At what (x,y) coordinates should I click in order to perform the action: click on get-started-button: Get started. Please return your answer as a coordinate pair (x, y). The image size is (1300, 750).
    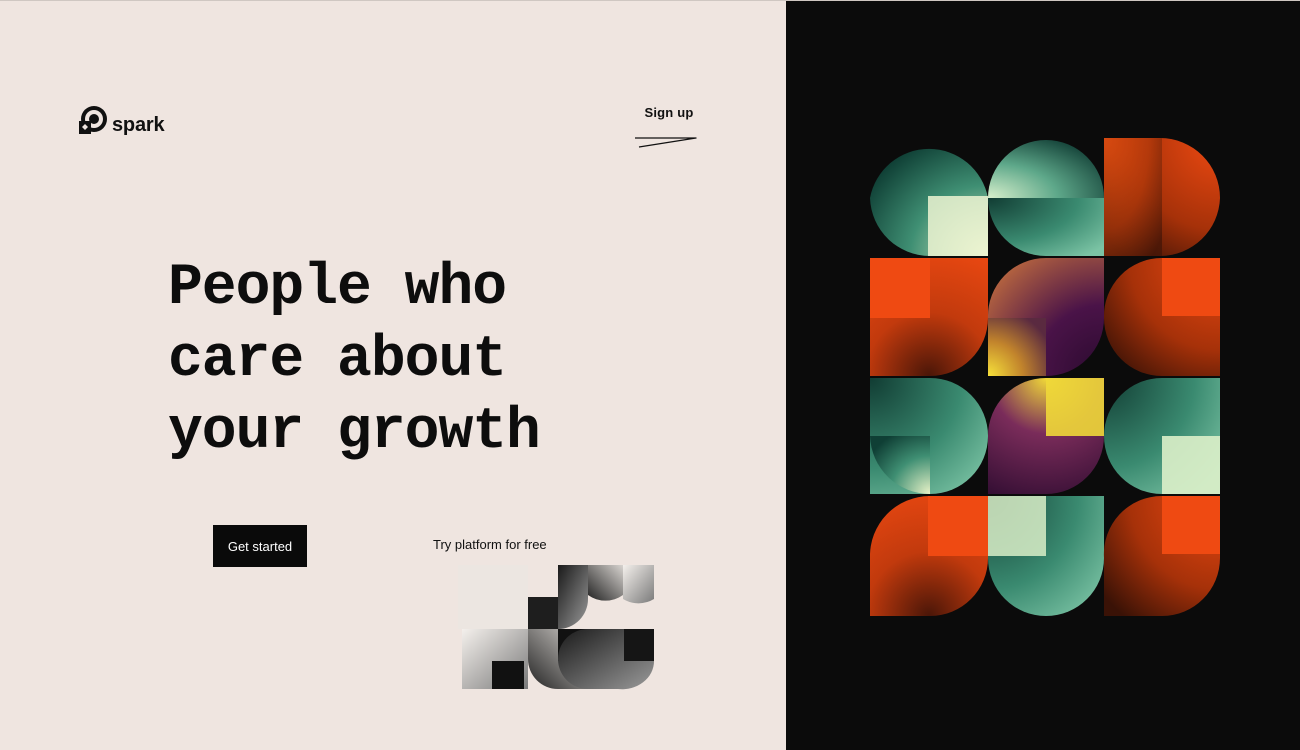
    Looking at the image, I should click on (260, 546).